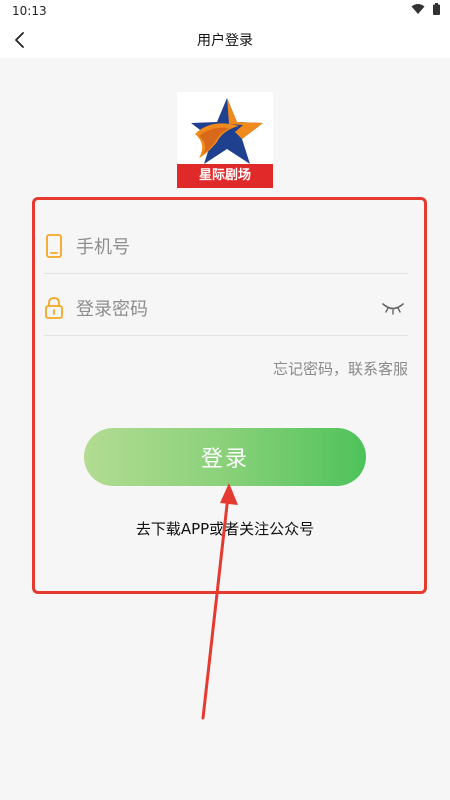 The height and width of the screenshot is (800, 450). I want to click on download-app-tip: 去下载APP或者关注公众号, so click(225, 529).